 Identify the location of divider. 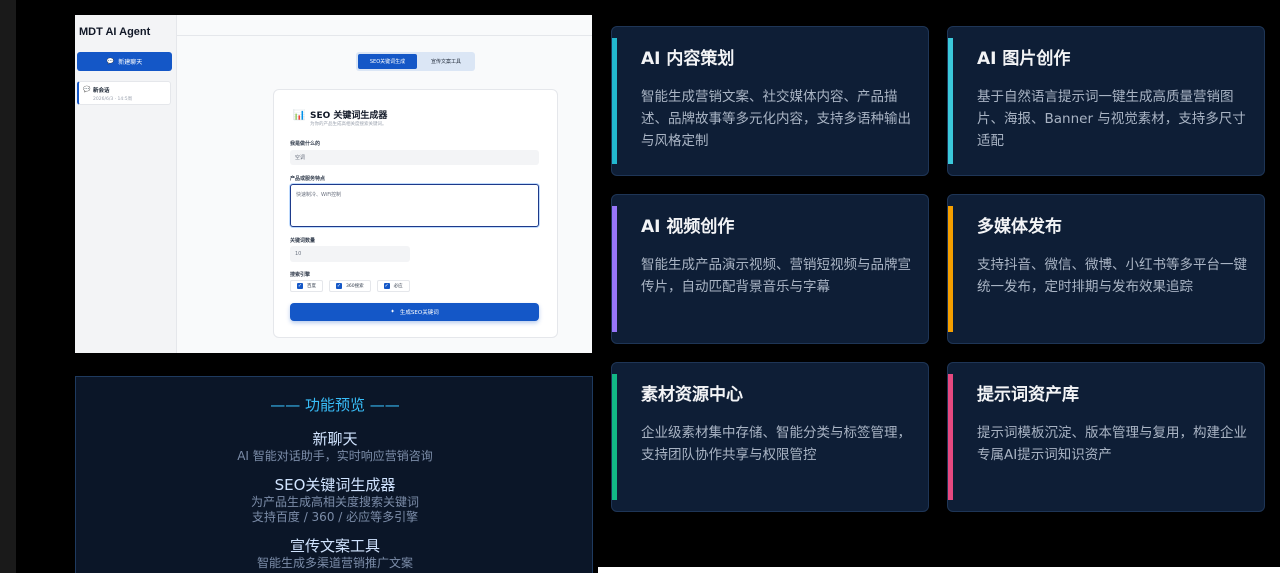
(384, 35).